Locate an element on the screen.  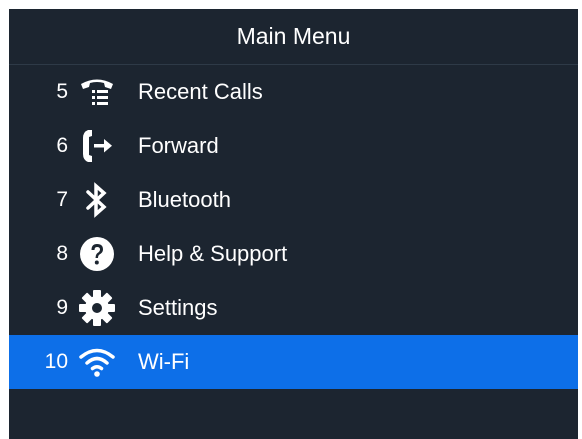
menu-item-number: 10 is located at coordinates (56, 361).